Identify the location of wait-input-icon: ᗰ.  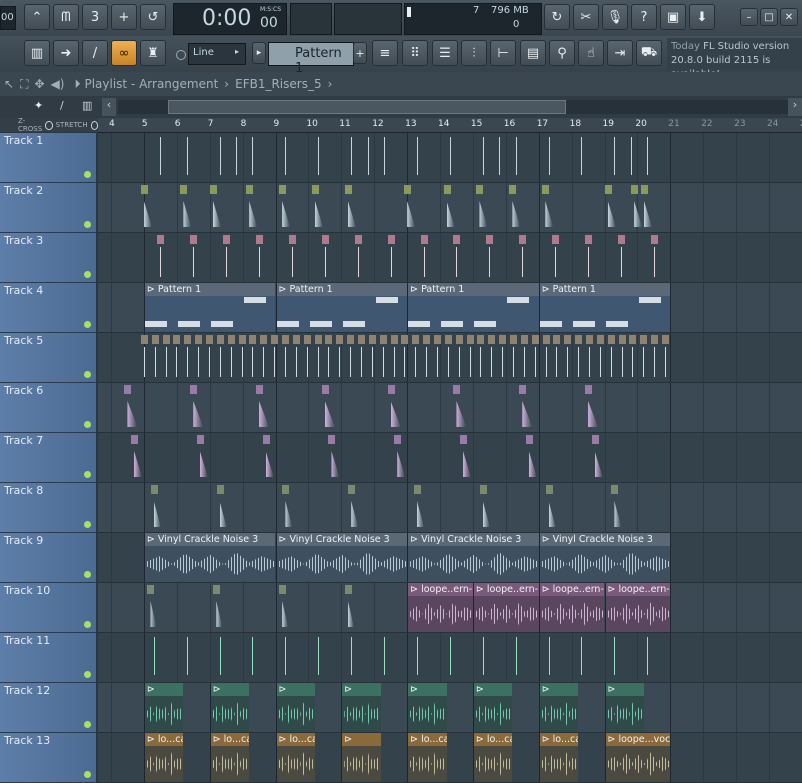
(66, 17).